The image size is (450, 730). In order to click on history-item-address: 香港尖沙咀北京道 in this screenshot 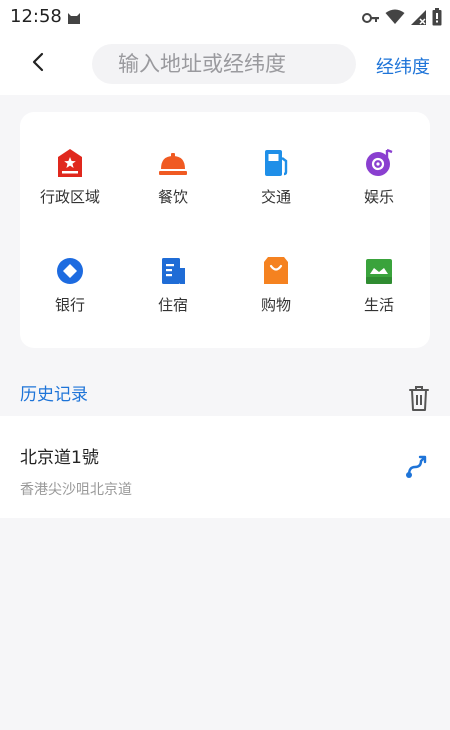, I will do `click(76, 490)`.